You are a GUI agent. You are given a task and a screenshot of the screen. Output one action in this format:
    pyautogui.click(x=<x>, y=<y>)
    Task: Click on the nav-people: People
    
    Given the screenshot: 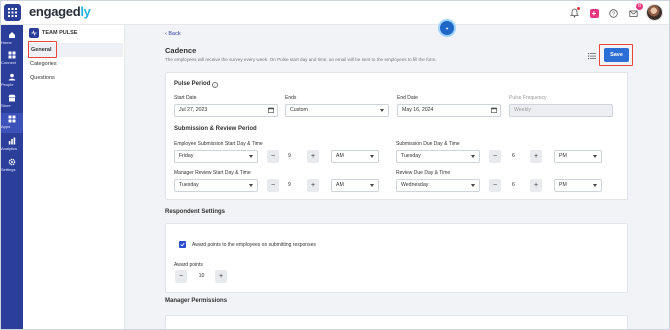 What is the action you would take?
    pyautogui.click(x=12, y=81)
    